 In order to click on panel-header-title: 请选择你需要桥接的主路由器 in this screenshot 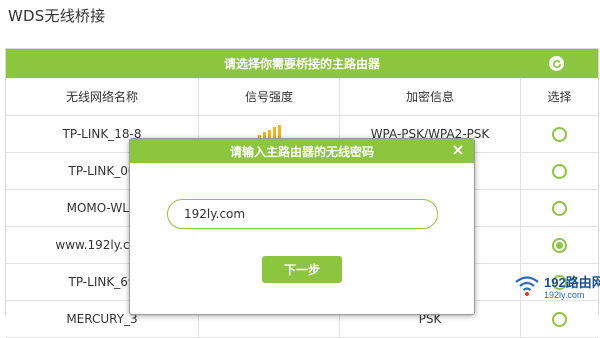, I will do `click(301, 64)`.